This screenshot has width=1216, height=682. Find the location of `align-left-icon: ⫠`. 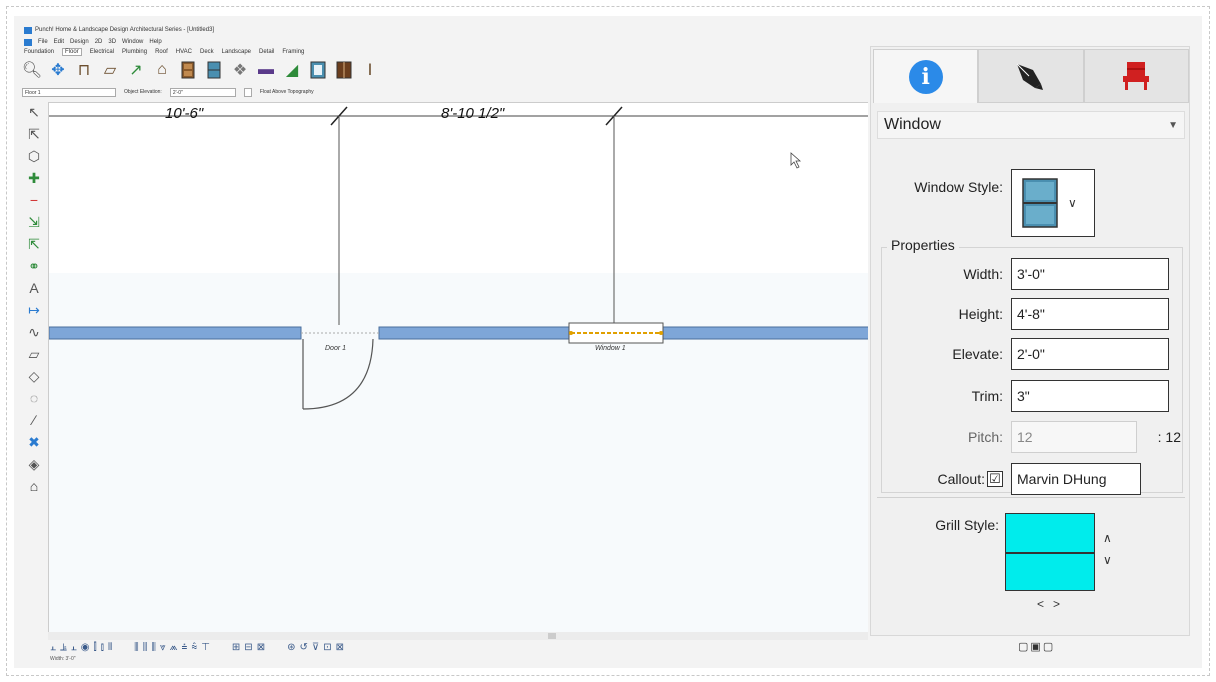

align-left-icon: ⫠ is located at coordinates (53, 647).